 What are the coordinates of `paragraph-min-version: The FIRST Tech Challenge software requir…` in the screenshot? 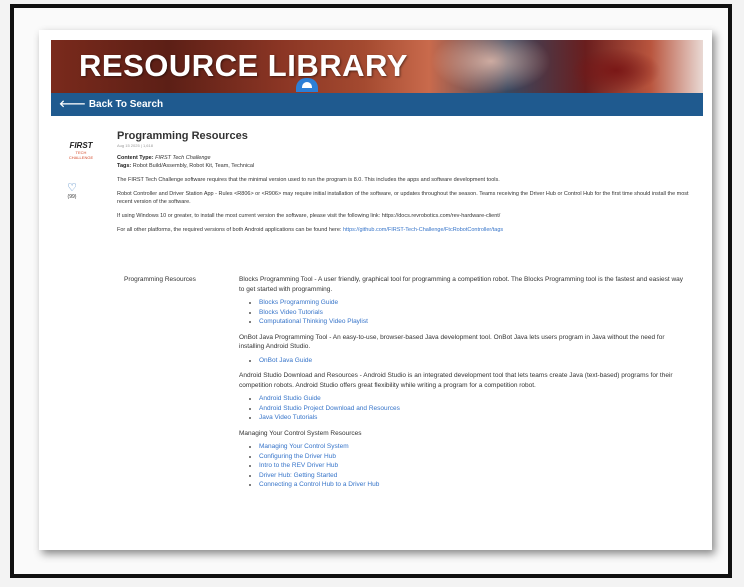 It's located at (308, 180).